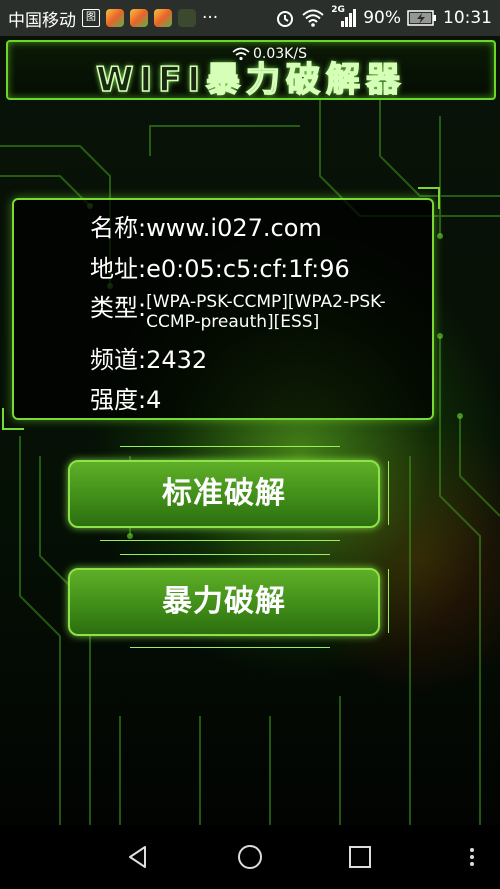  Describe the element at coordinates (313, 18) in the screenshot. I see `wifi-icon` at that location.